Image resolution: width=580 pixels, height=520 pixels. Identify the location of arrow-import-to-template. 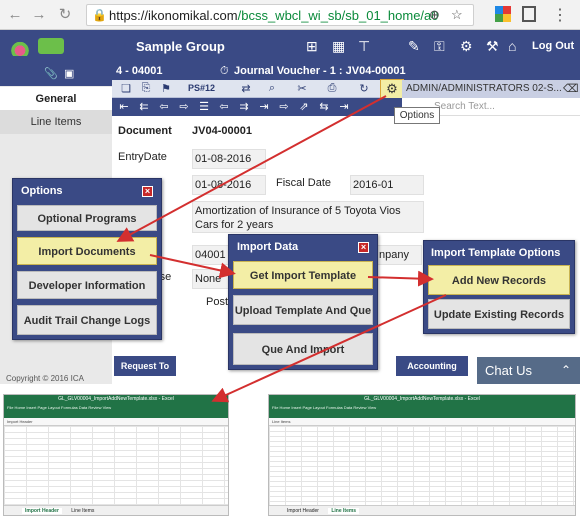
(192, 266).